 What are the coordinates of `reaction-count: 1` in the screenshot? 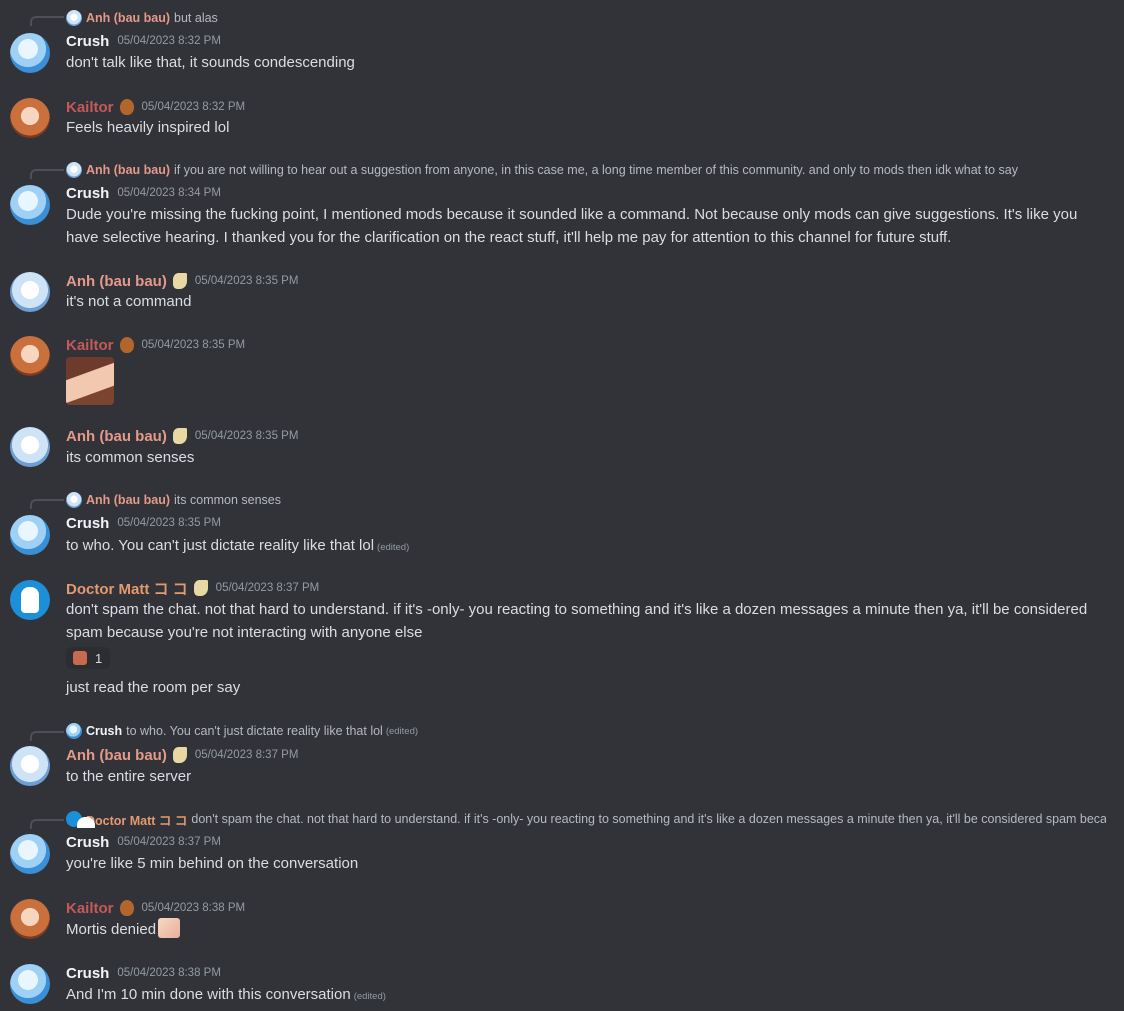 It's located at (99, 658).